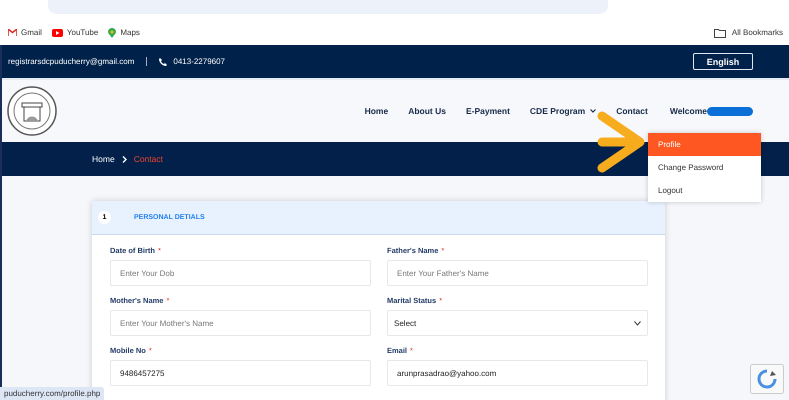 This screenshot has width=789, height=400. I want to click on input-field: Enter Your Mother's Name, so click(240, 323).